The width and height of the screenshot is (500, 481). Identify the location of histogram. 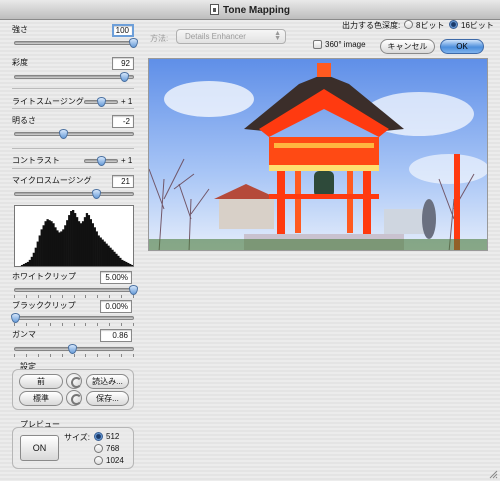
(74, 236).